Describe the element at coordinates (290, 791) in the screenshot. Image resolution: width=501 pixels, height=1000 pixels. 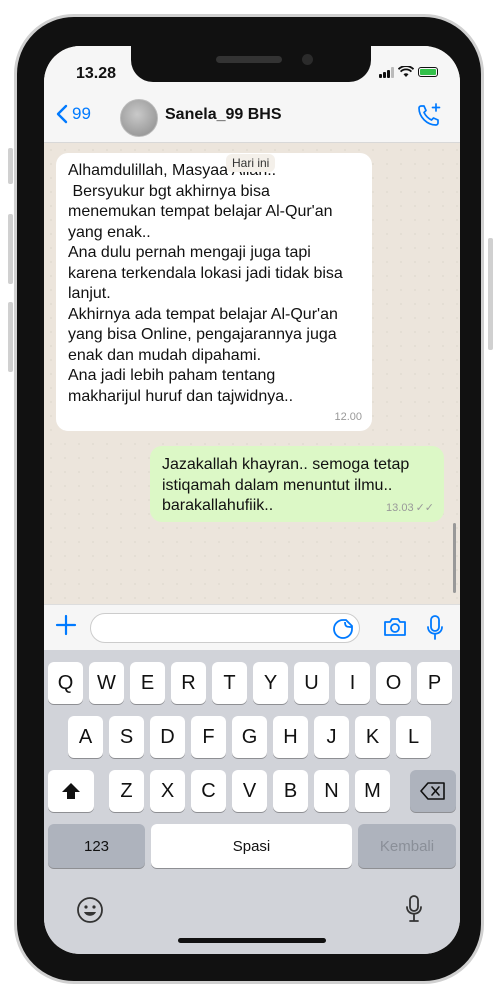
I see `key-b: B` at that location.